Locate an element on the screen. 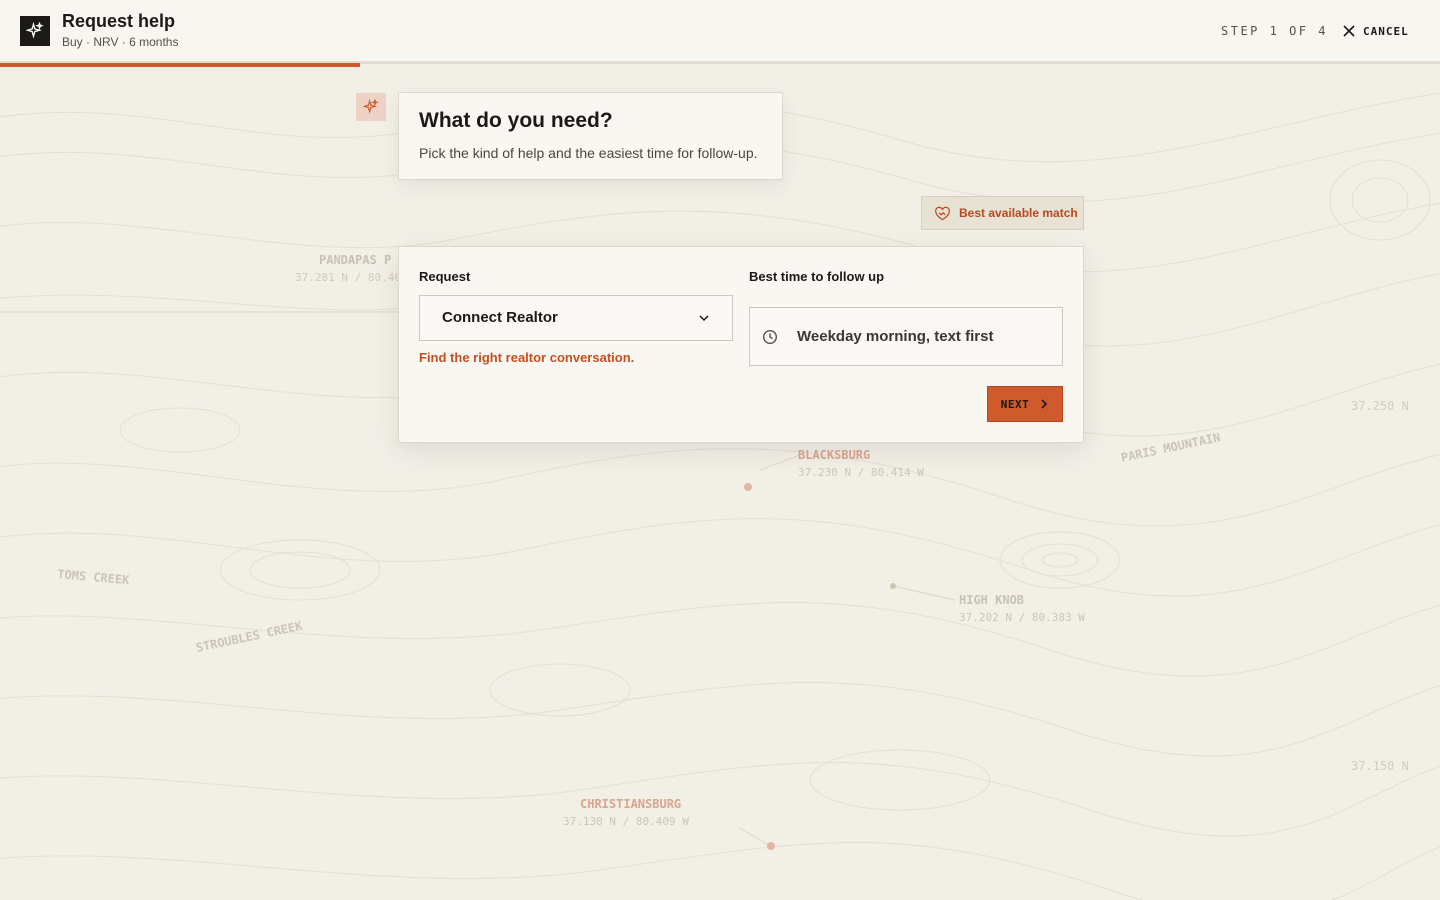 The image size is (1440, 900). map-coord-blacksburg: 37.230 N / 80.414 W is located at coordinates (861, 472).